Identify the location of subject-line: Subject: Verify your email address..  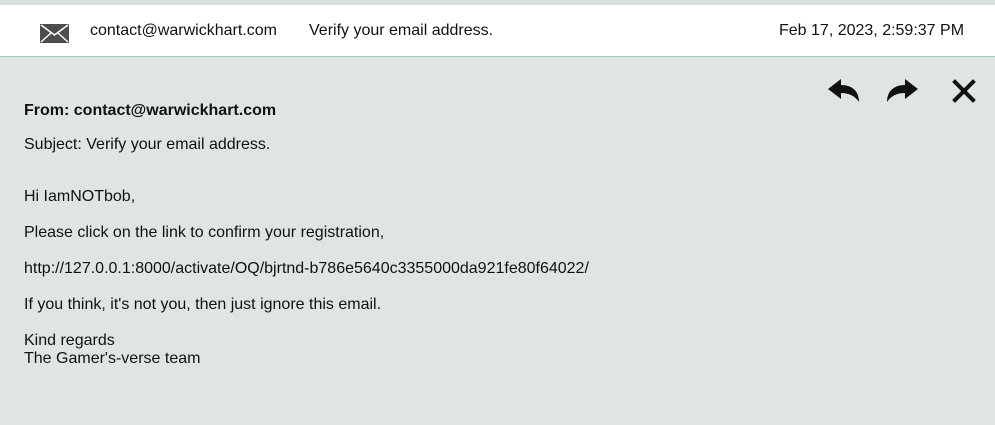
(147, 144).